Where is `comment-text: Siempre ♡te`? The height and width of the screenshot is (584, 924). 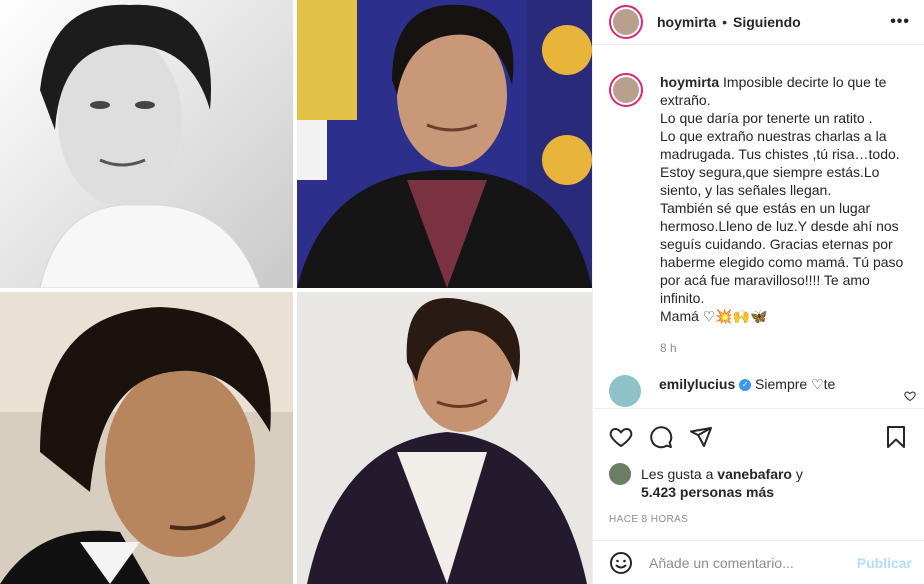
comment-text: Siempre ♡te is located at coordinates (795, 384).